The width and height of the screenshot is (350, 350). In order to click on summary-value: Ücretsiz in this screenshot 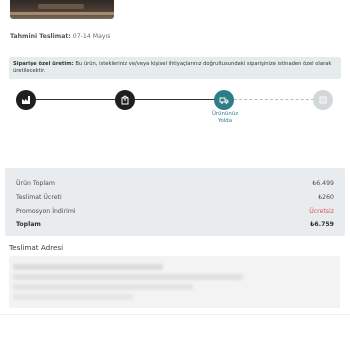, I will do `click(321, 211)`.